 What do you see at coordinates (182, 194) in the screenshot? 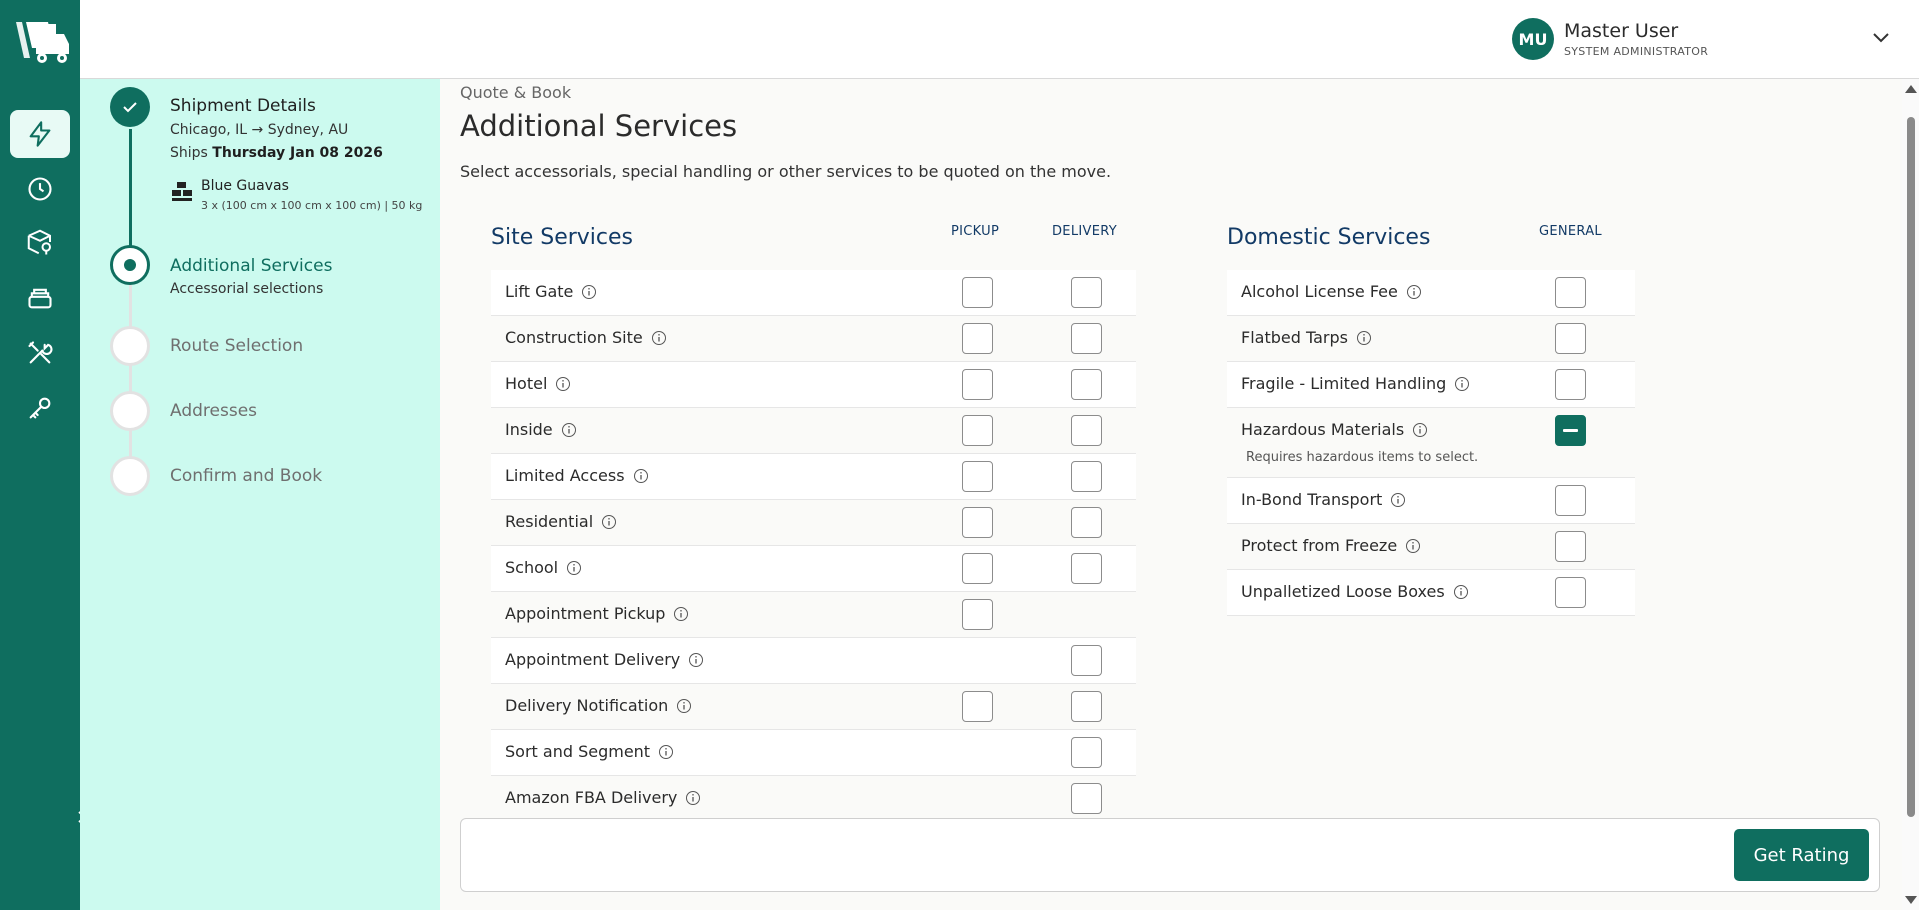
I see `pallet-icon` at bounding box center [182, 194].